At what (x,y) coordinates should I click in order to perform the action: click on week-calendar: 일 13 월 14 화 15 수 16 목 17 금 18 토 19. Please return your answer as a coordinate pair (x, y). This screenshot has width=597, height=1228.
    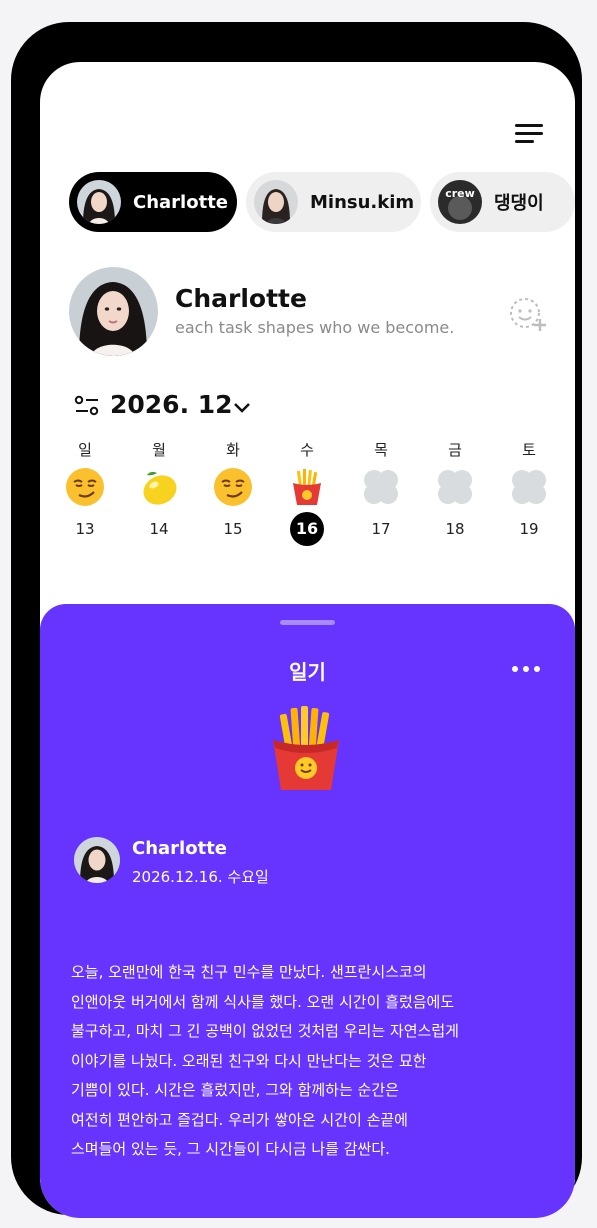
    Looking at the image, I should click on (309, 491).